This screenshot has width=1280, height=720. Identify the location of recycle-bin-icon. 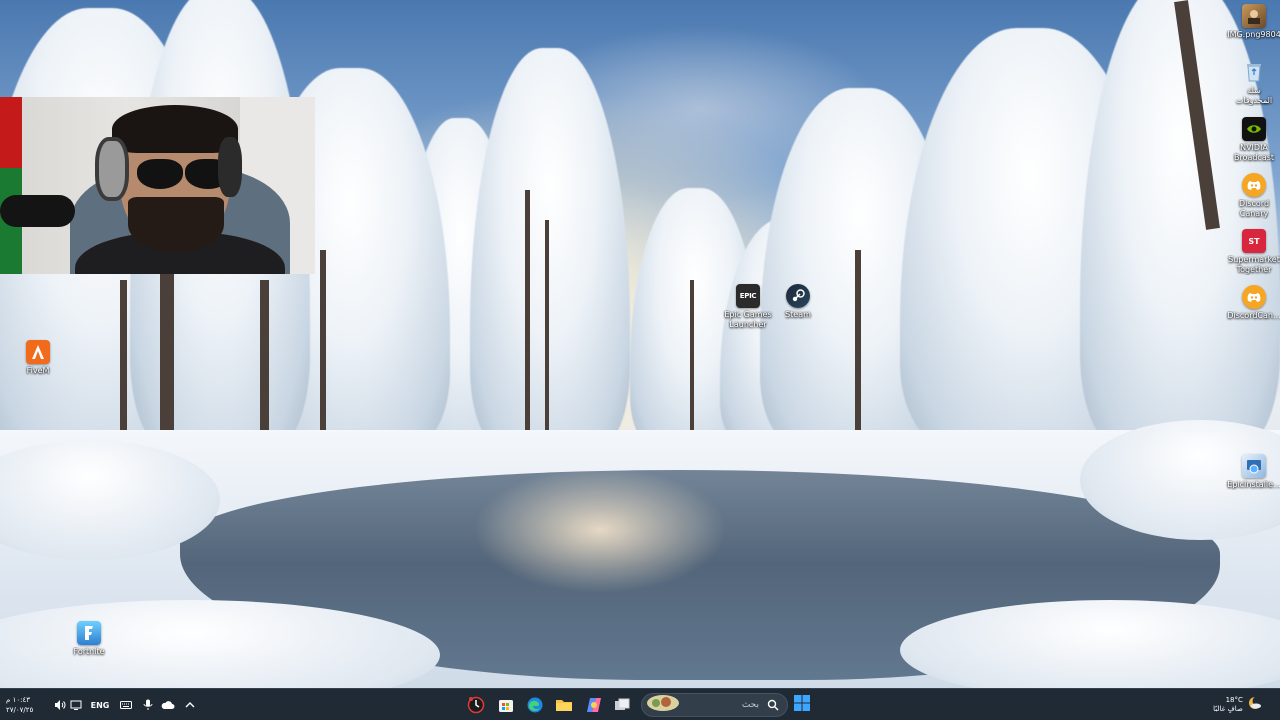
(1254, 72).